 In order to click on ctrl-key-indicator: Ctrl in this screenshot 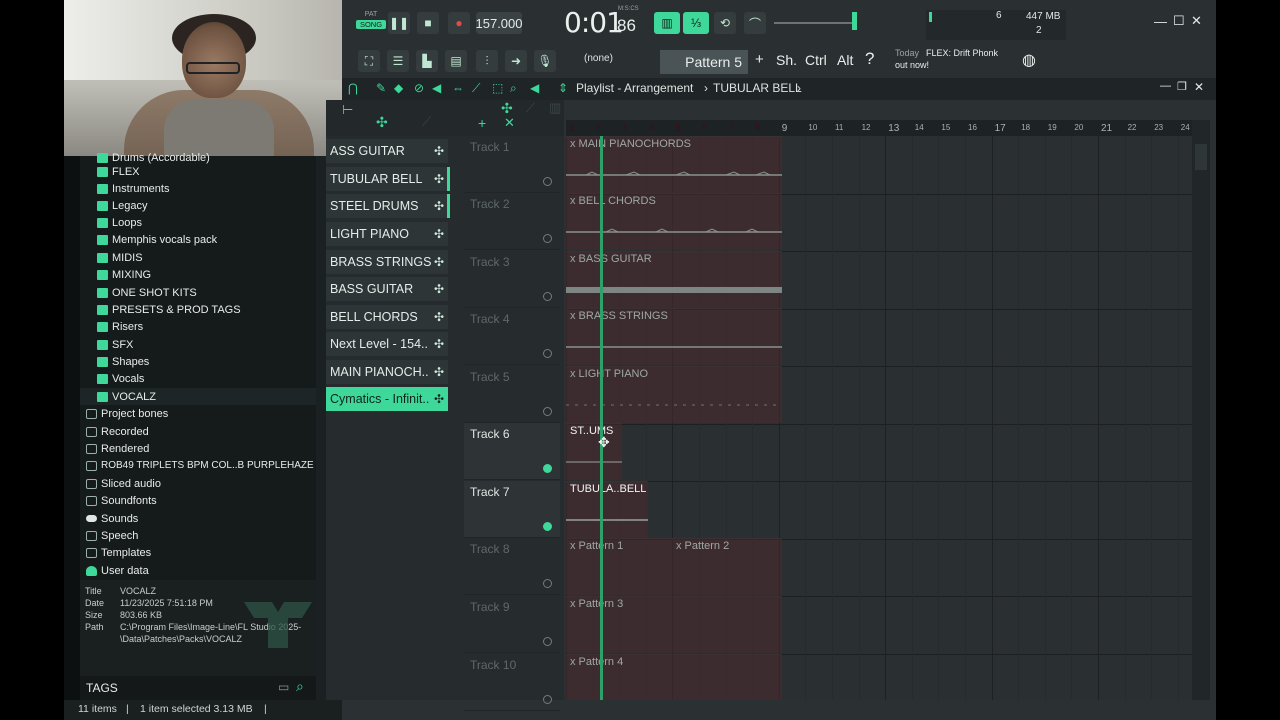, I will do `click(816, 60)`.